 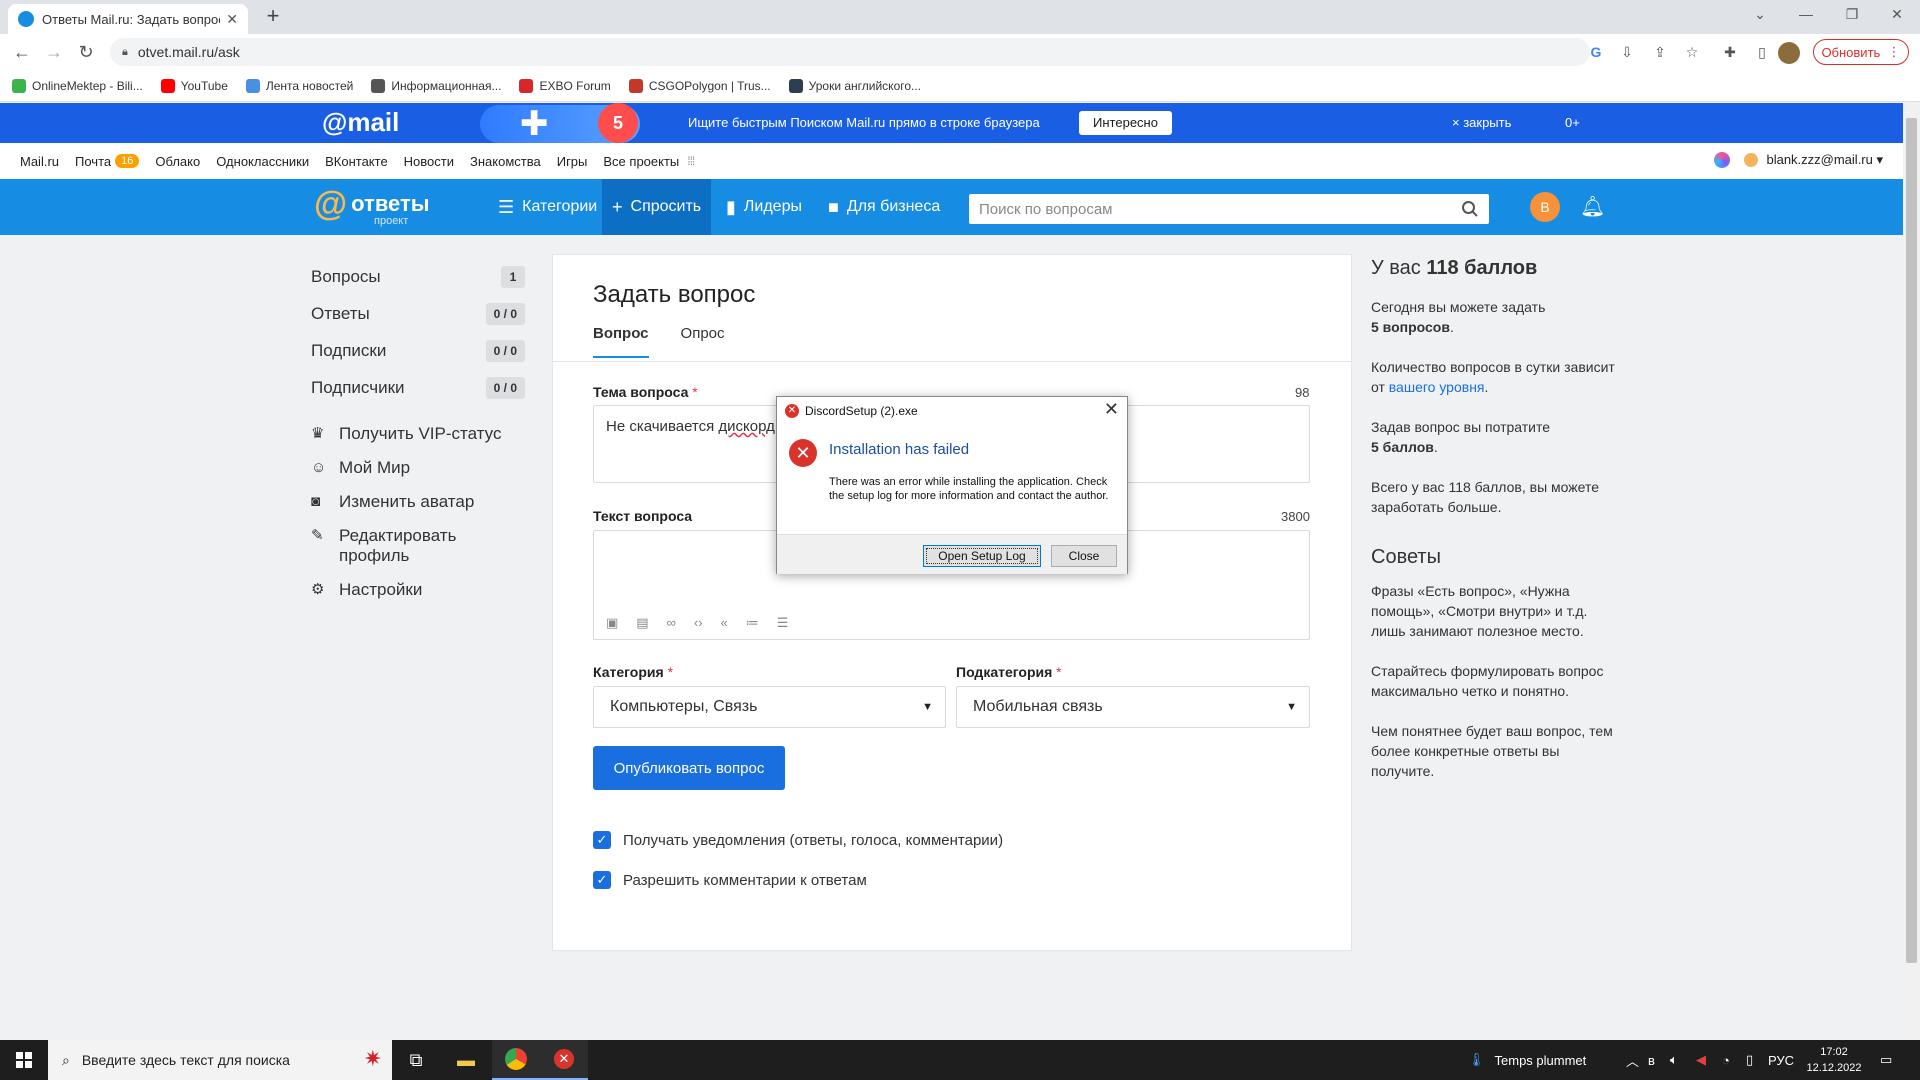 I want to click on portal-dating: Знакомства, so click(x=505, y=161).